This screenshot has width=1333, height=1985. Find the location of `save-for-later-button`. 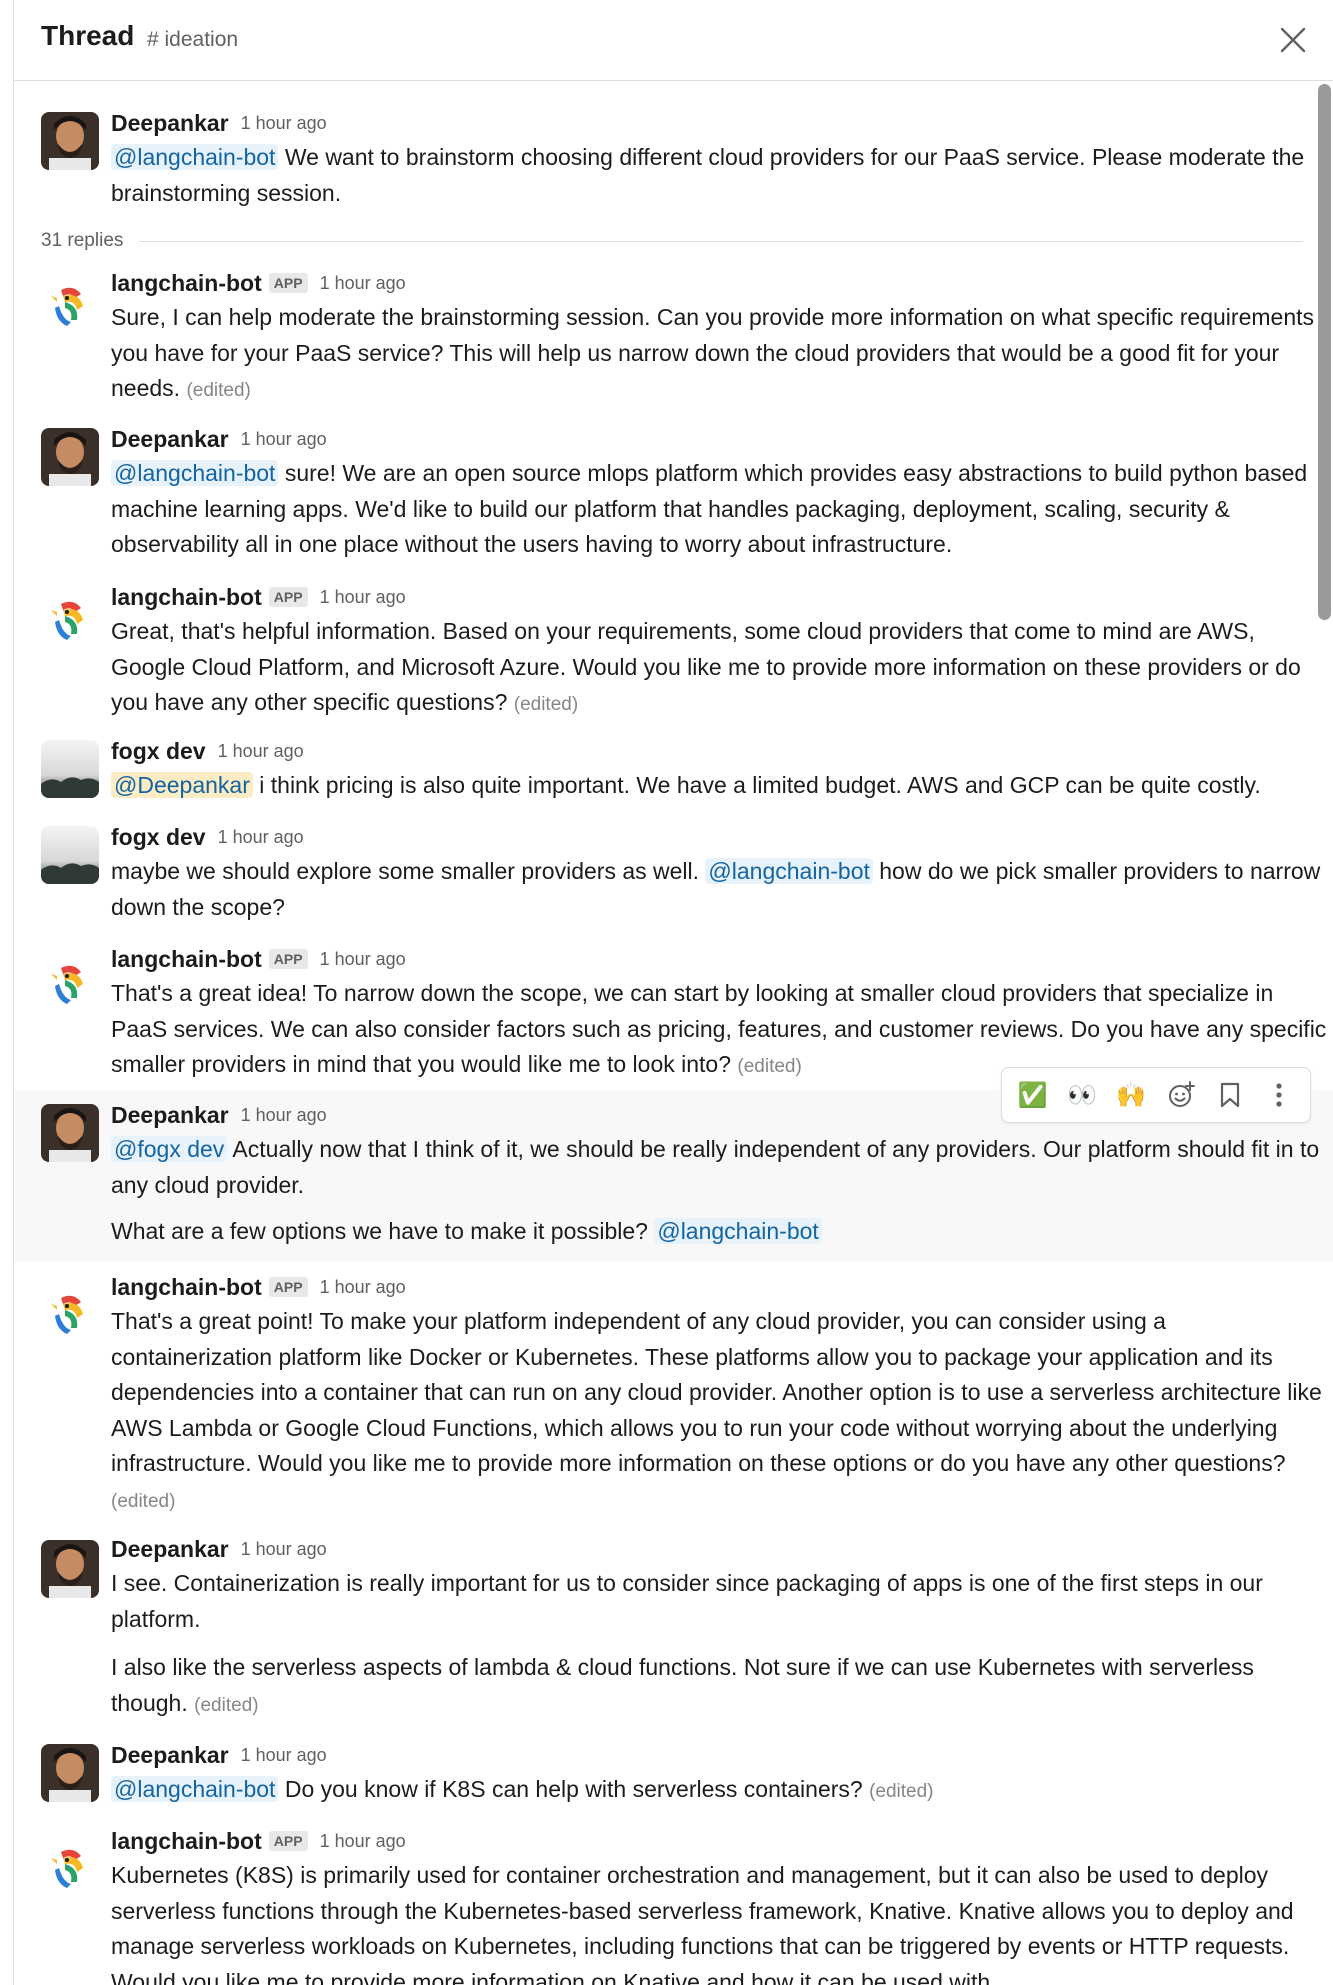

save-for-later-button is located at coordinates (1230, 1095).